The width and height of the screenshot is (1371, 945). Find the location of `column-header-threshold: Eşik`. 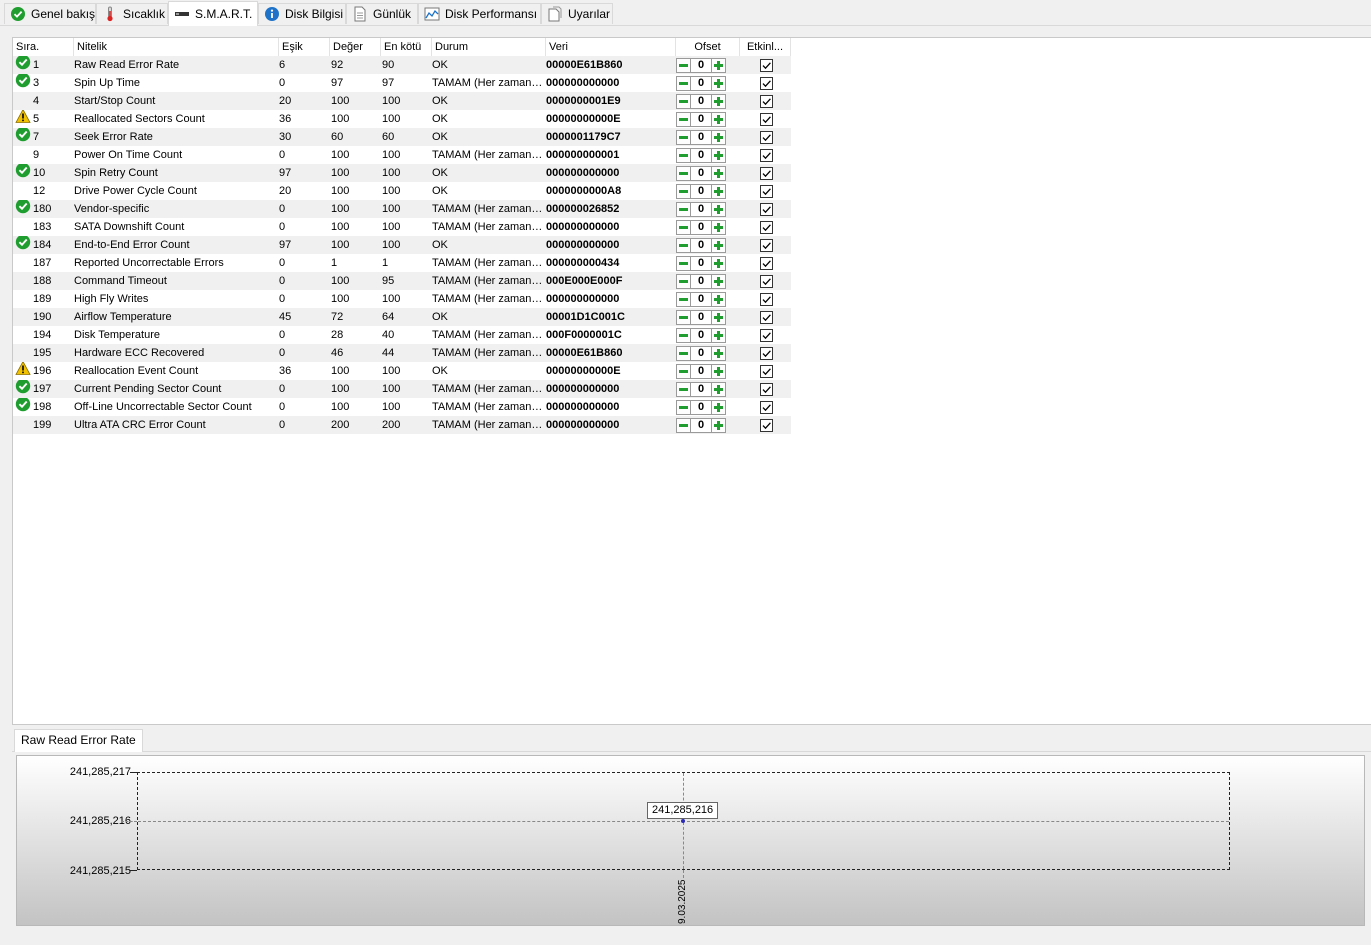

column-header-threshold: Eşik is located at coordinates (304, 47).